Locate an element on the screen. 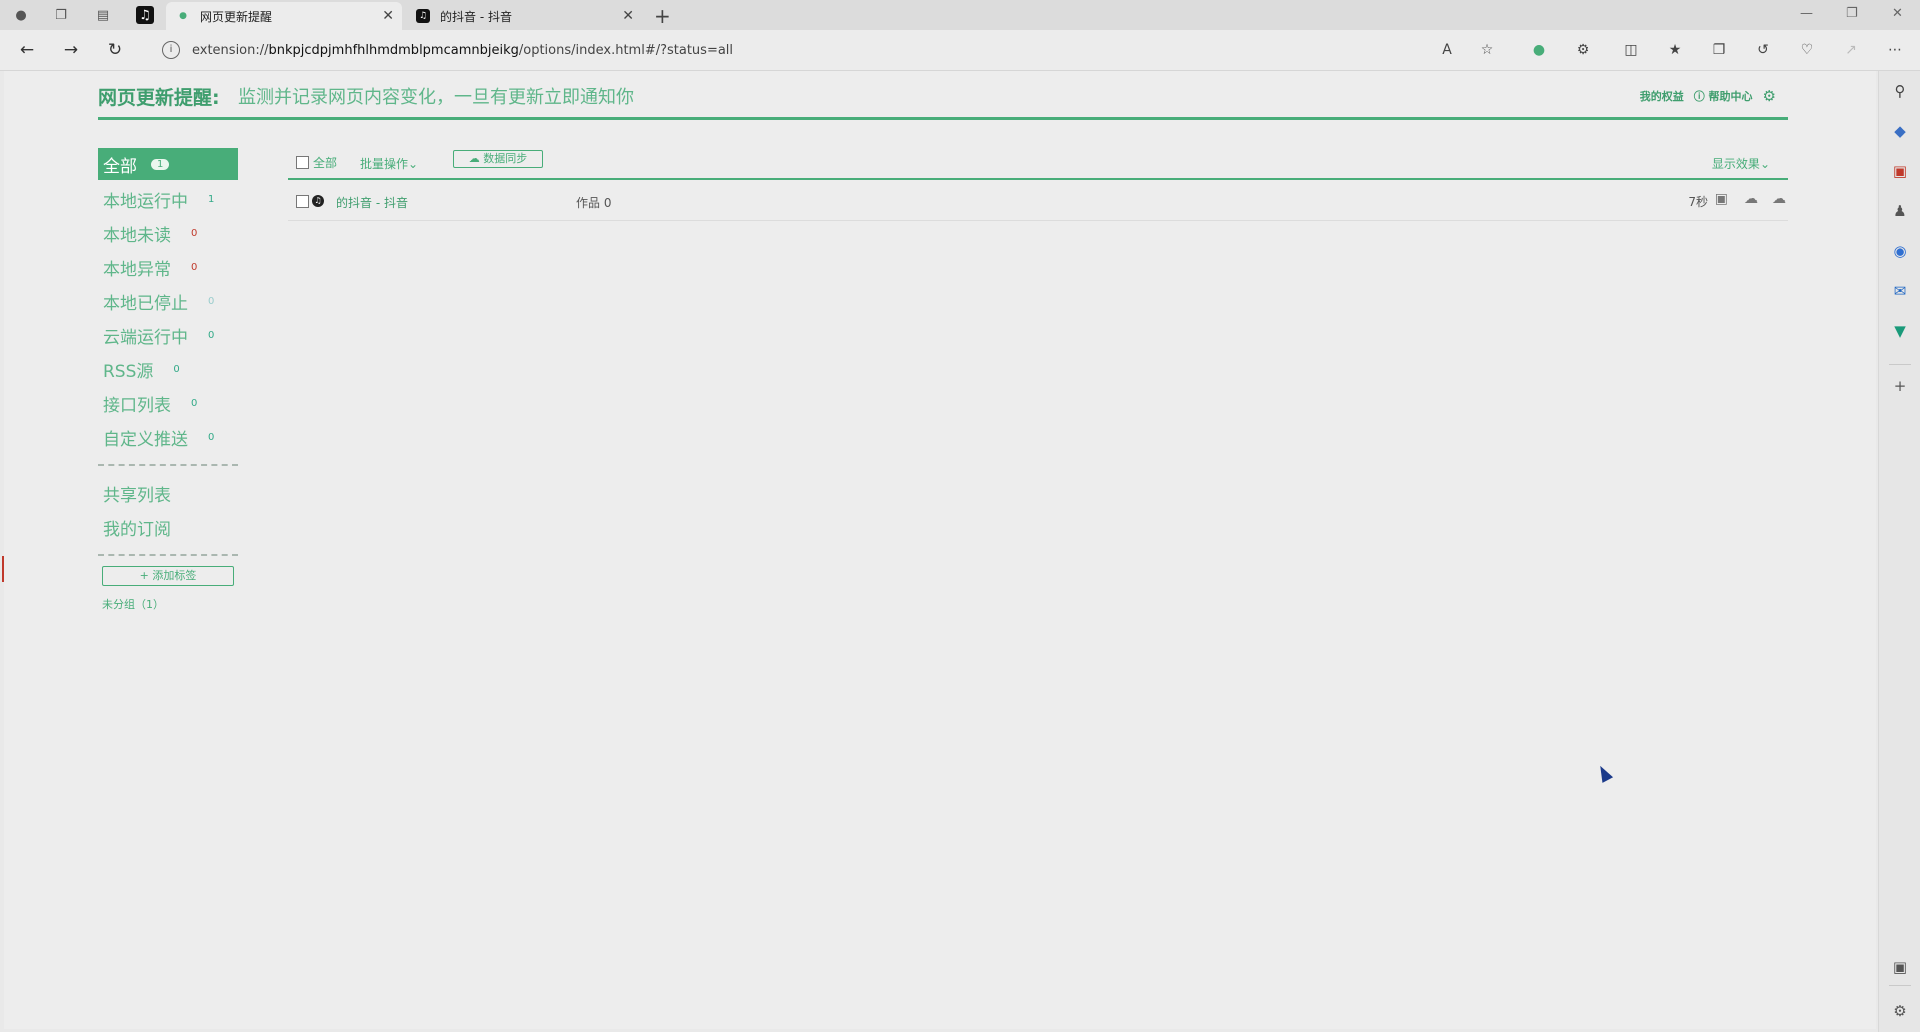 Image resolution: width=1920 pixels, height=1032 pixels. batch-label: 批量操作 is located at coordinates (384, 164).